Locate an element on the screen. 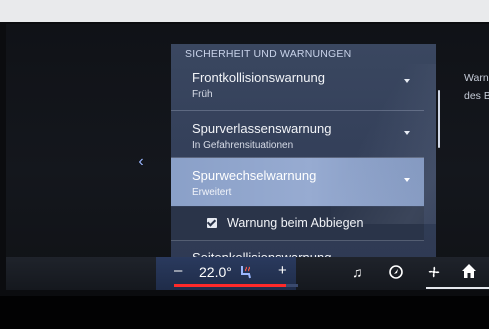  active-tab-indicator is located at coordinates (457, 288).